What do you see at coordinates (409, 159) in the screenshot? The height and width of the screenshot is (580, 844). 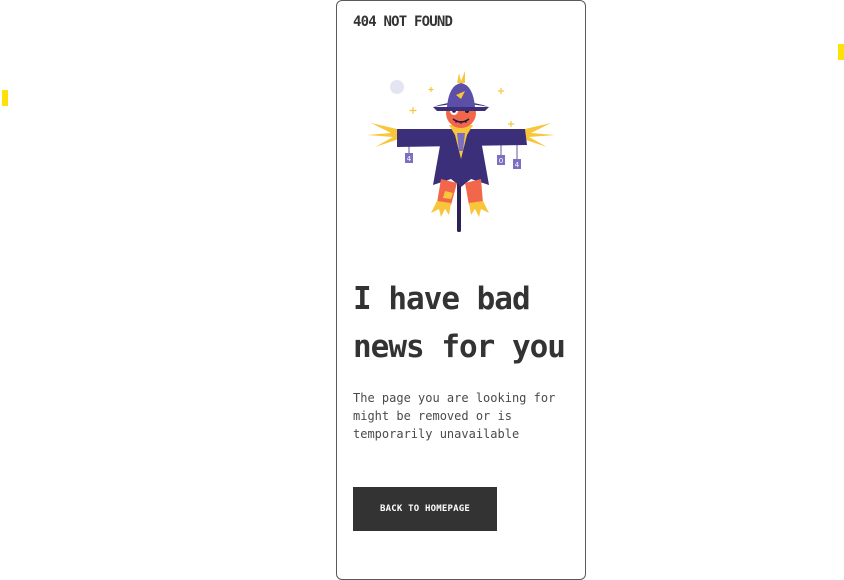 I see `tag-1: 4` at bounding box center [409, 159].